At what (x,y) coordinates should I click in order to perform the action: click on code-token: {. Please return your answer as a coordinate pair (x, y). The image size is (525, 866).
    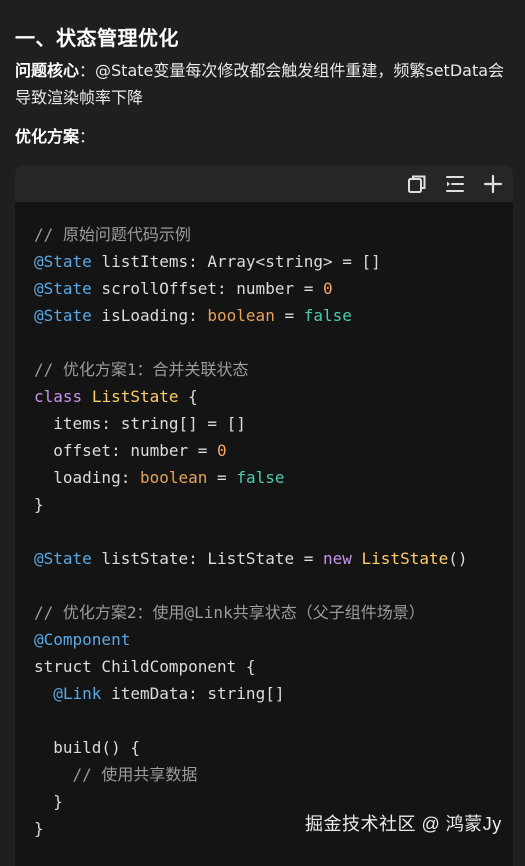
    Looking at the image, I should click on (188, 396).